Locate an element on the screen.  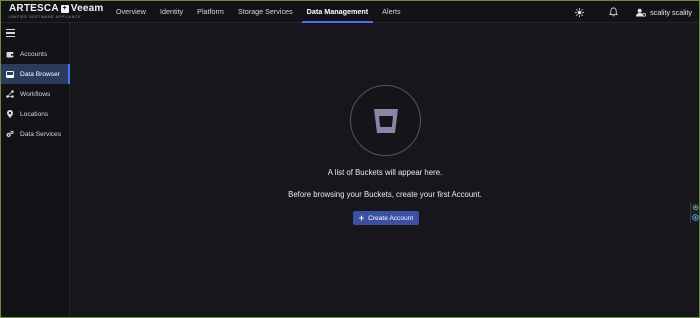
sidebar-item-data-services: Data Services is located at coordinates (35, 134).